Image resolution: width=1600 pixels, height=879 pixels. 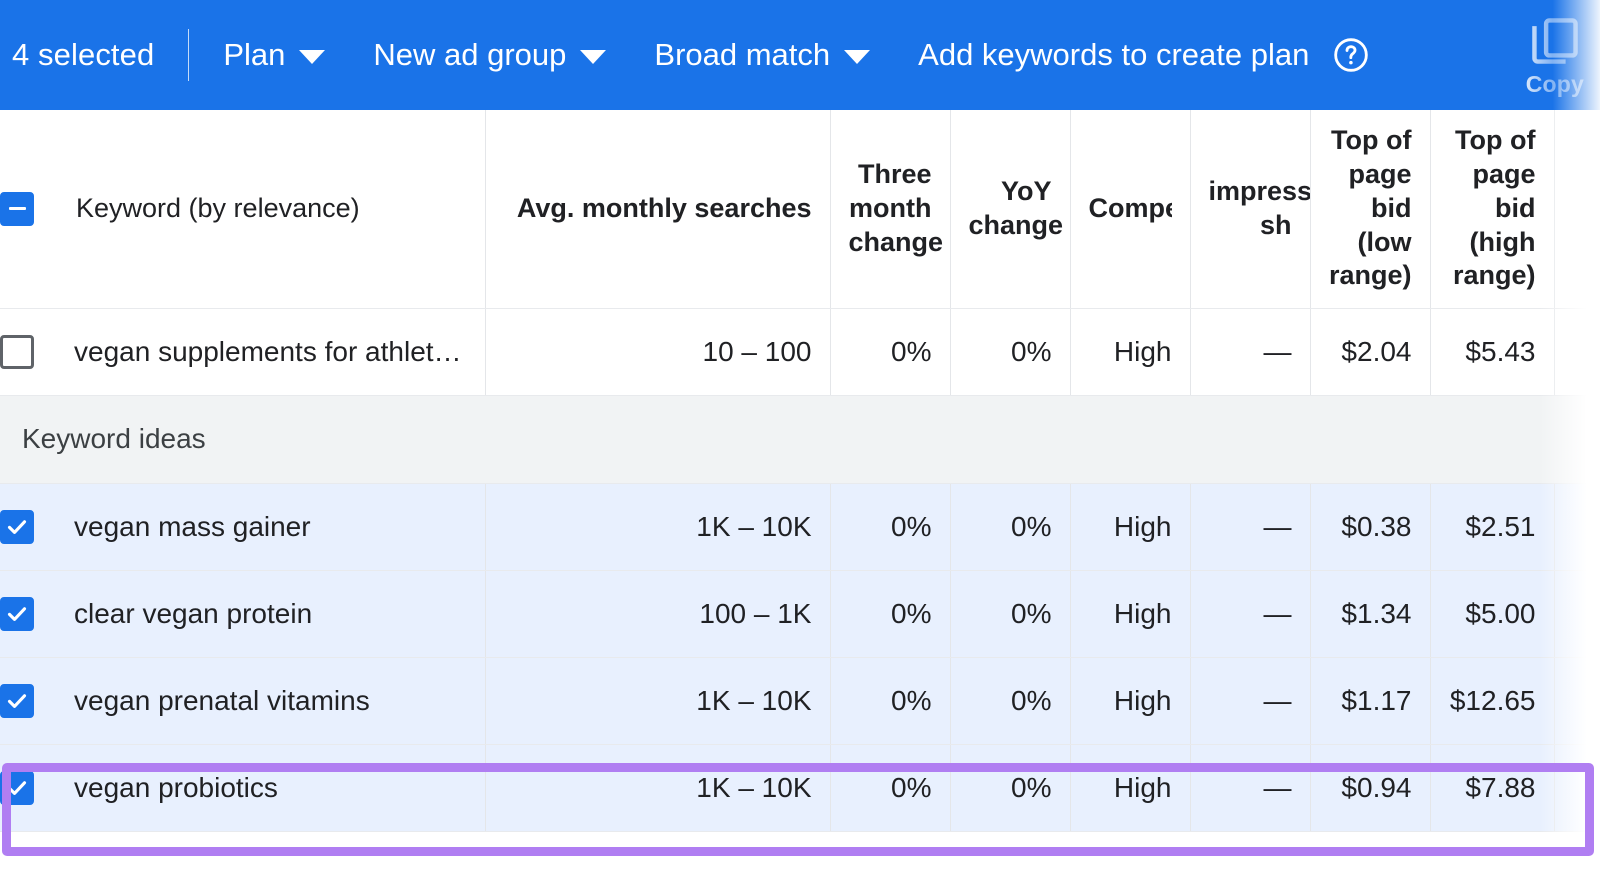 I want to click on header-avg-monthly-searches: Avg. monthly searches, so click(x=658, y=209).